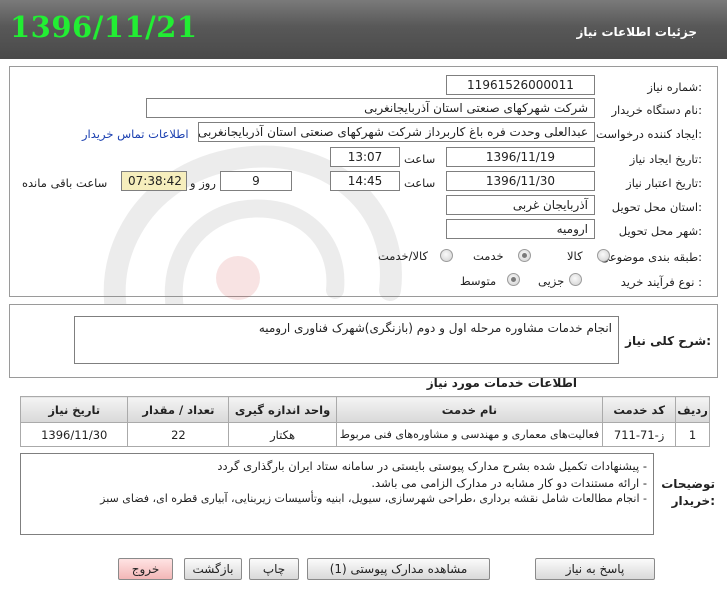  Describe the element at coordinates (520, 85) in the screenshot. I see `need-number-field: 11961526000011` at that location.